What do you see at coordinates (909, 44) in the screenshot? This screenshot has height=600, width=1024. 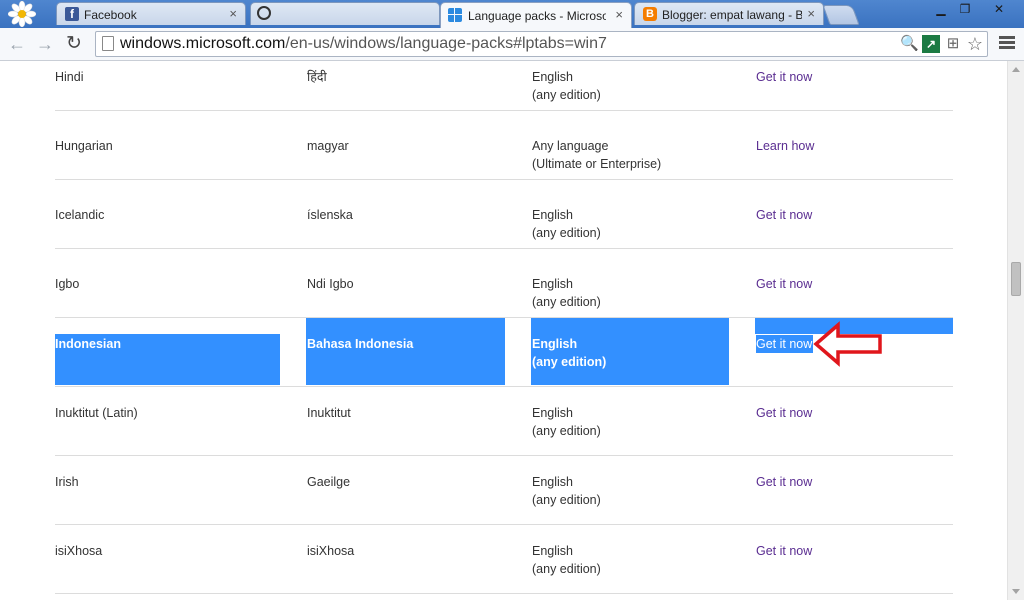 I see `zoom-icon: 🔍` at bounding box center [909, 44].